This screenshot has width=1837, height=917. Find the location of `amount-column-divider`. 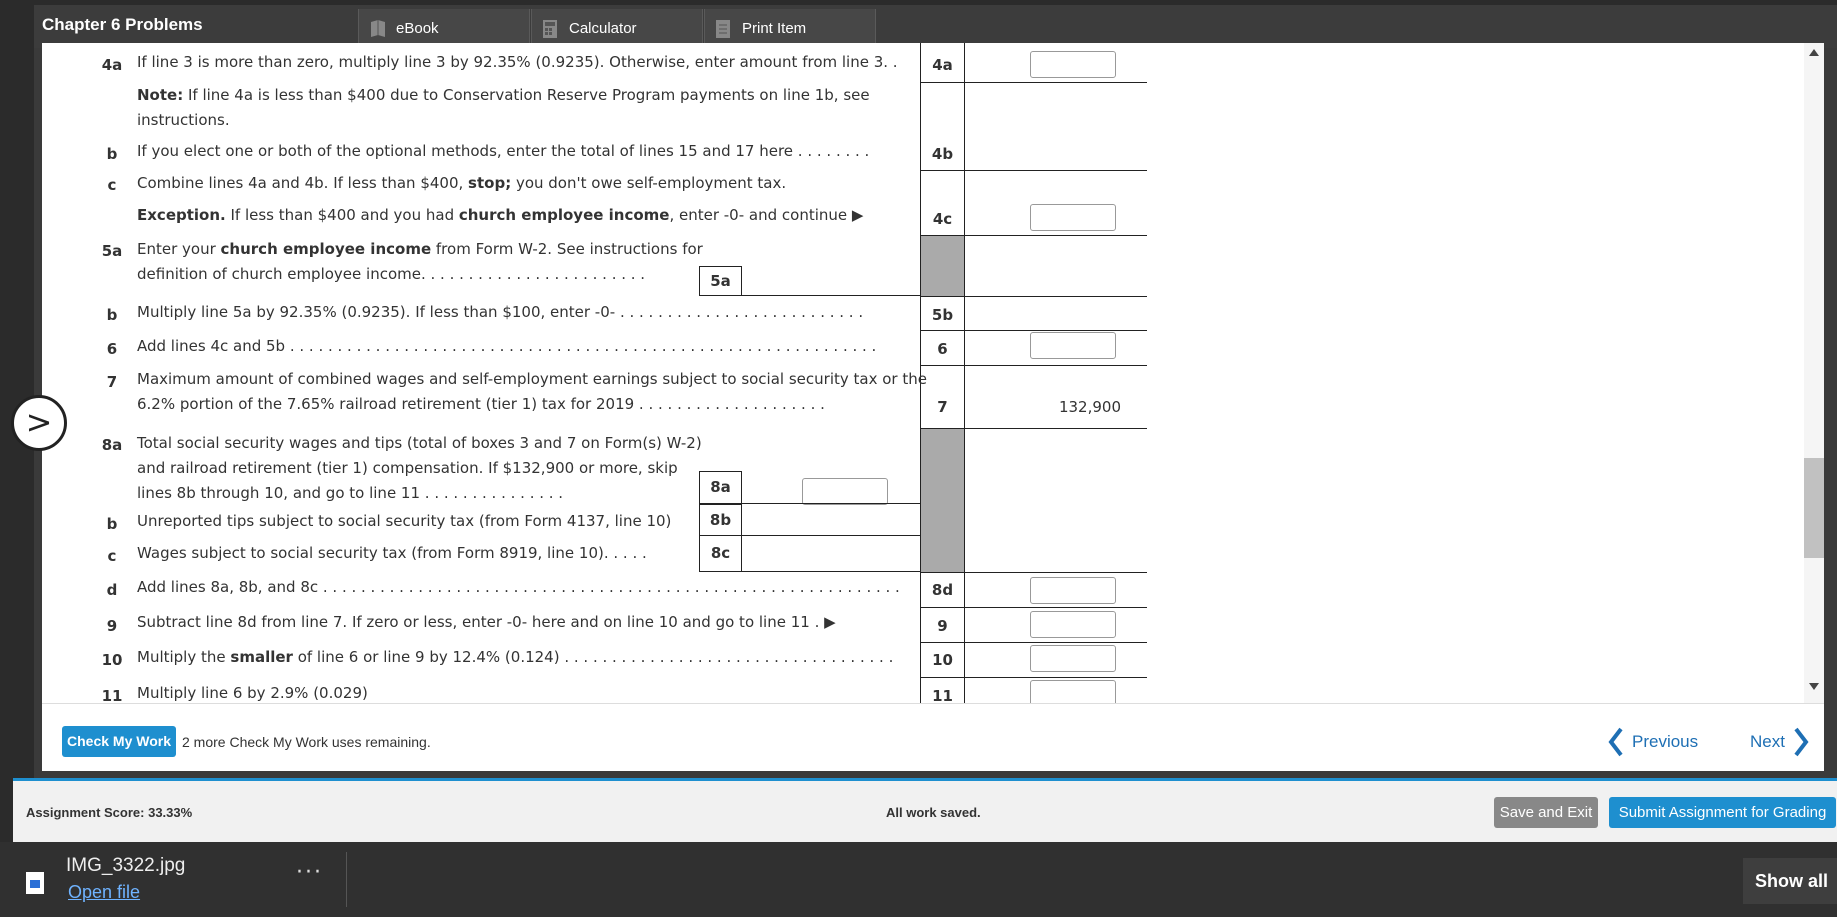

amount-column-divider is located at coordinates (964, 373).